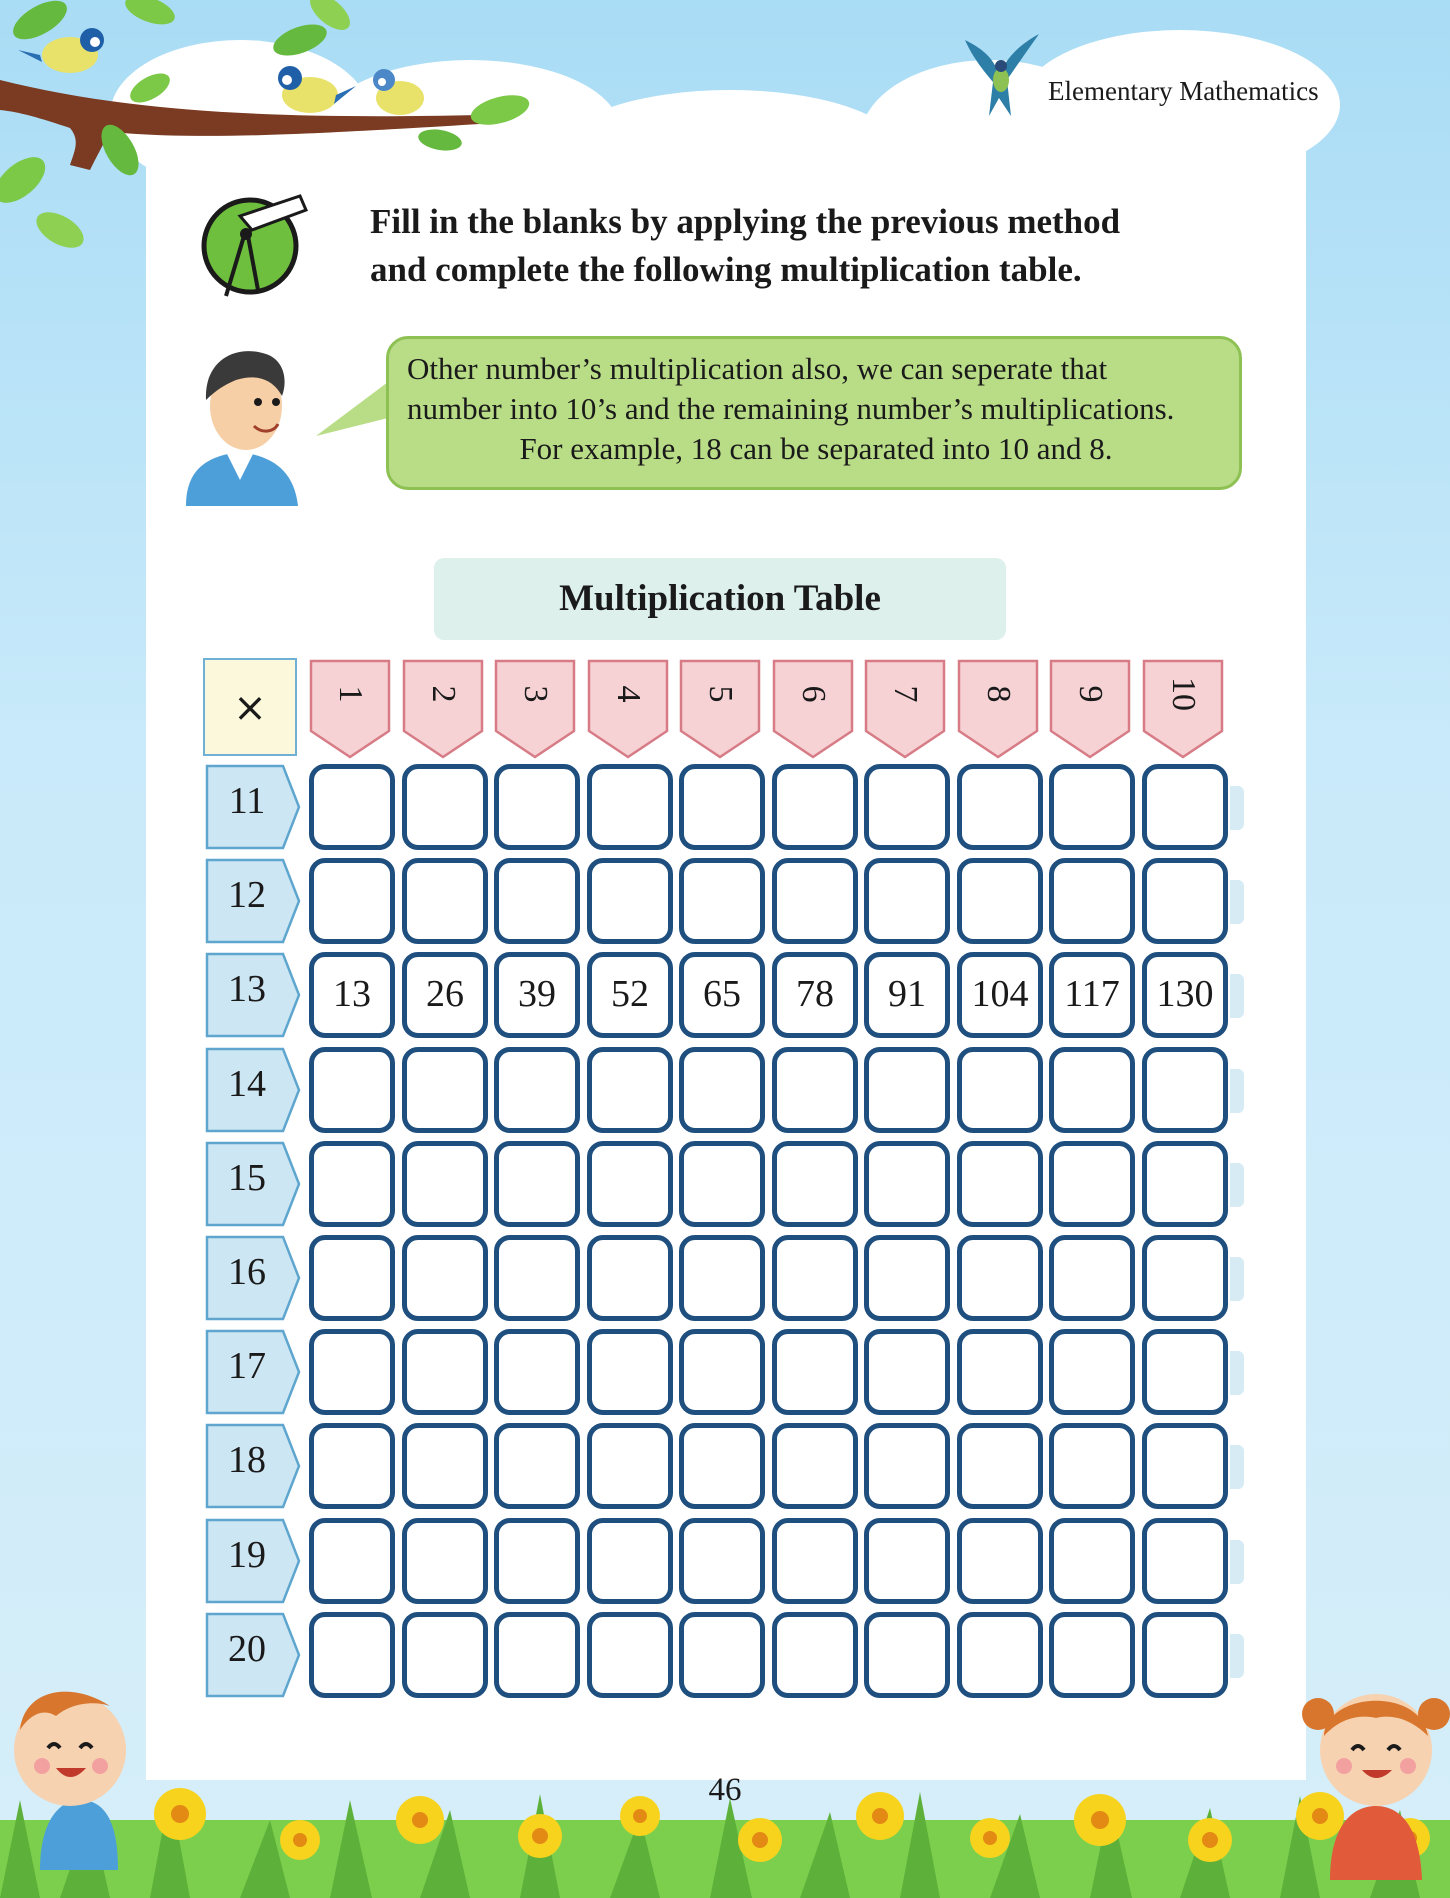 The width and height of the screenshot is (1450, 1898). What do you see at coordinates (1000, 995) in the screenshot?
I see `answer-cell: 104` at bounding box center [1000, 995].